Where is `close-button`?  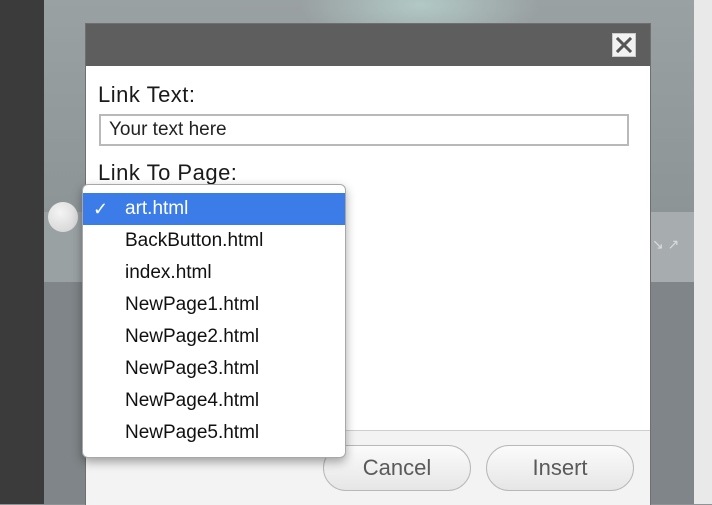 close-button is located at coordinates (624, 45).